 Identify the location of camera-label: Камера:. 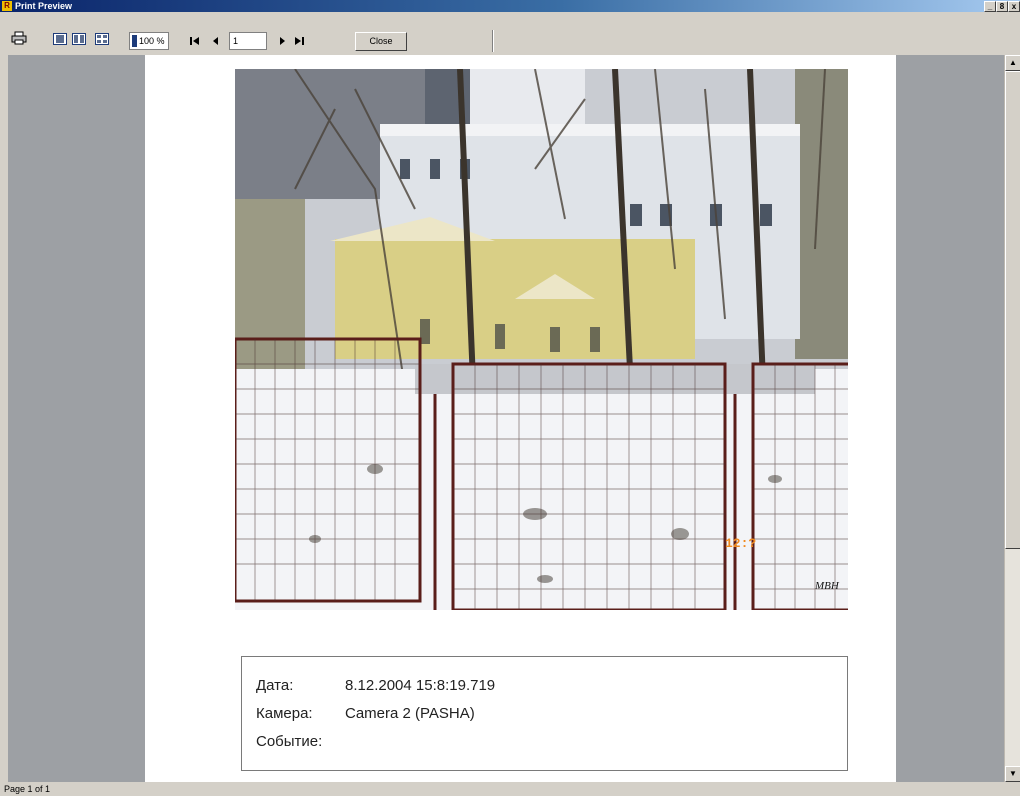
(284, 713).